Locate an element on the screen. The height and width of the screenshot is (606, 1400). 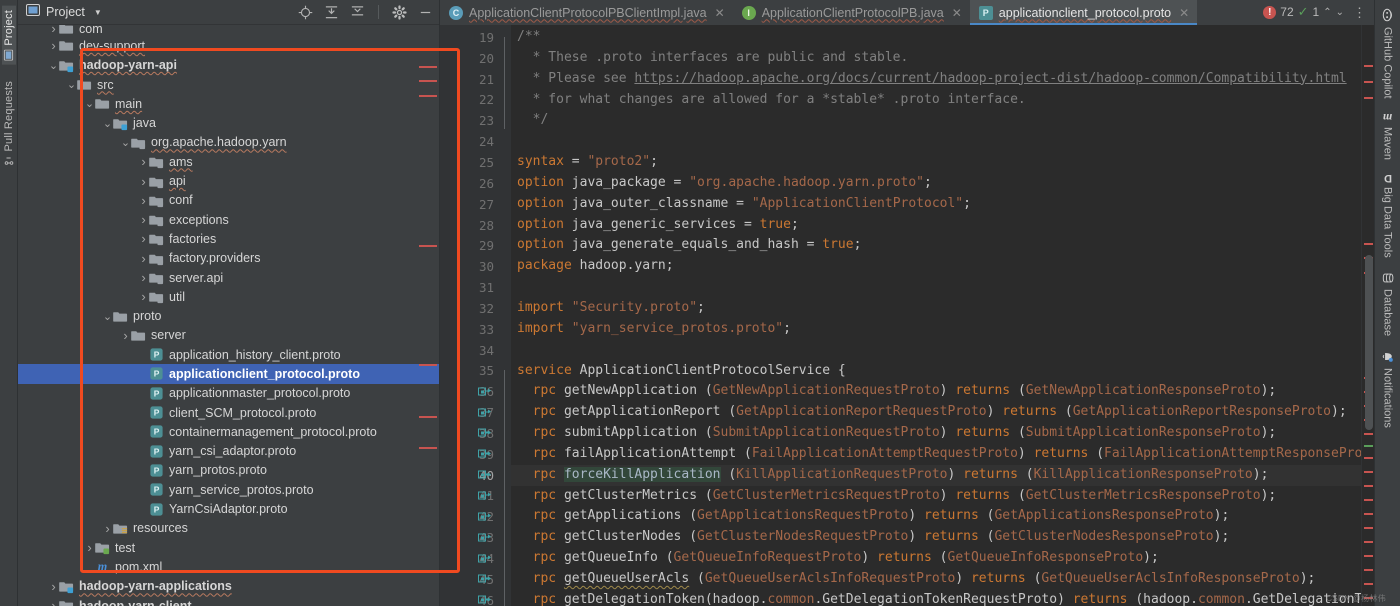
gutter-line: 32 is located at coordinates (469, 308).